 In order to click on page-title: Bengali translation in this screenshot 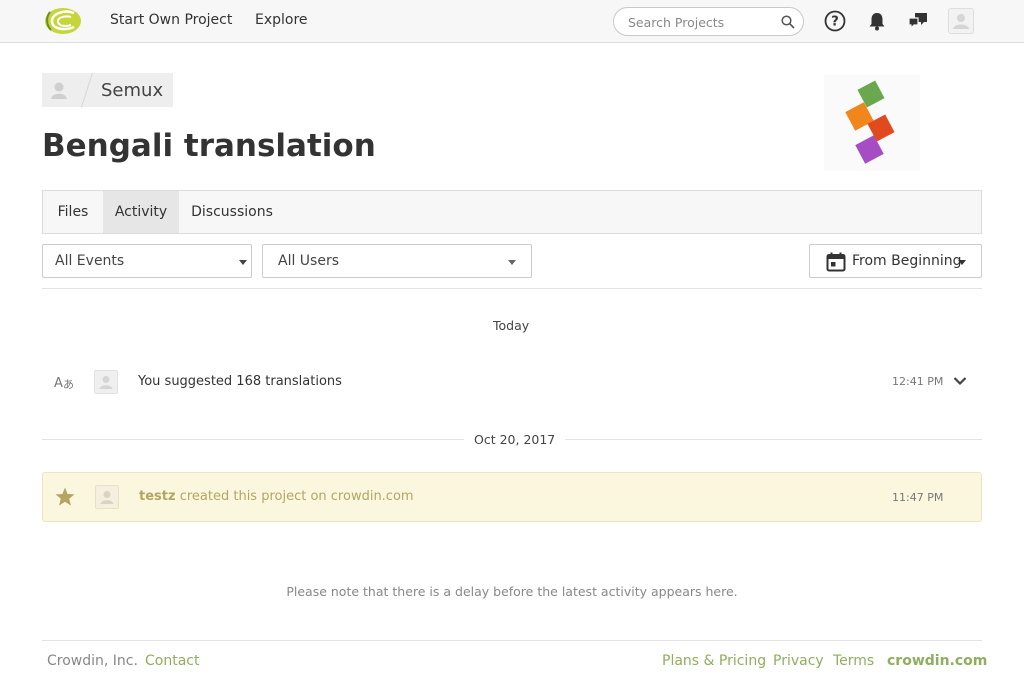, I will do `click(209, 146)`.